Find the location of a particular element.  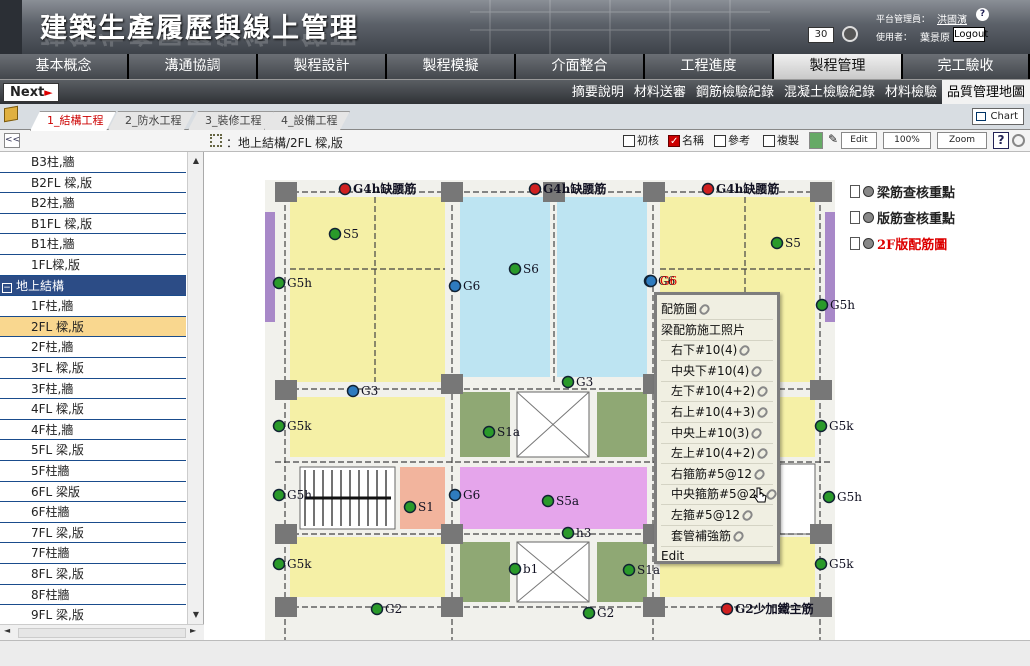

admin-name-link: 洪國濱 is located at coordinates (952, 18).